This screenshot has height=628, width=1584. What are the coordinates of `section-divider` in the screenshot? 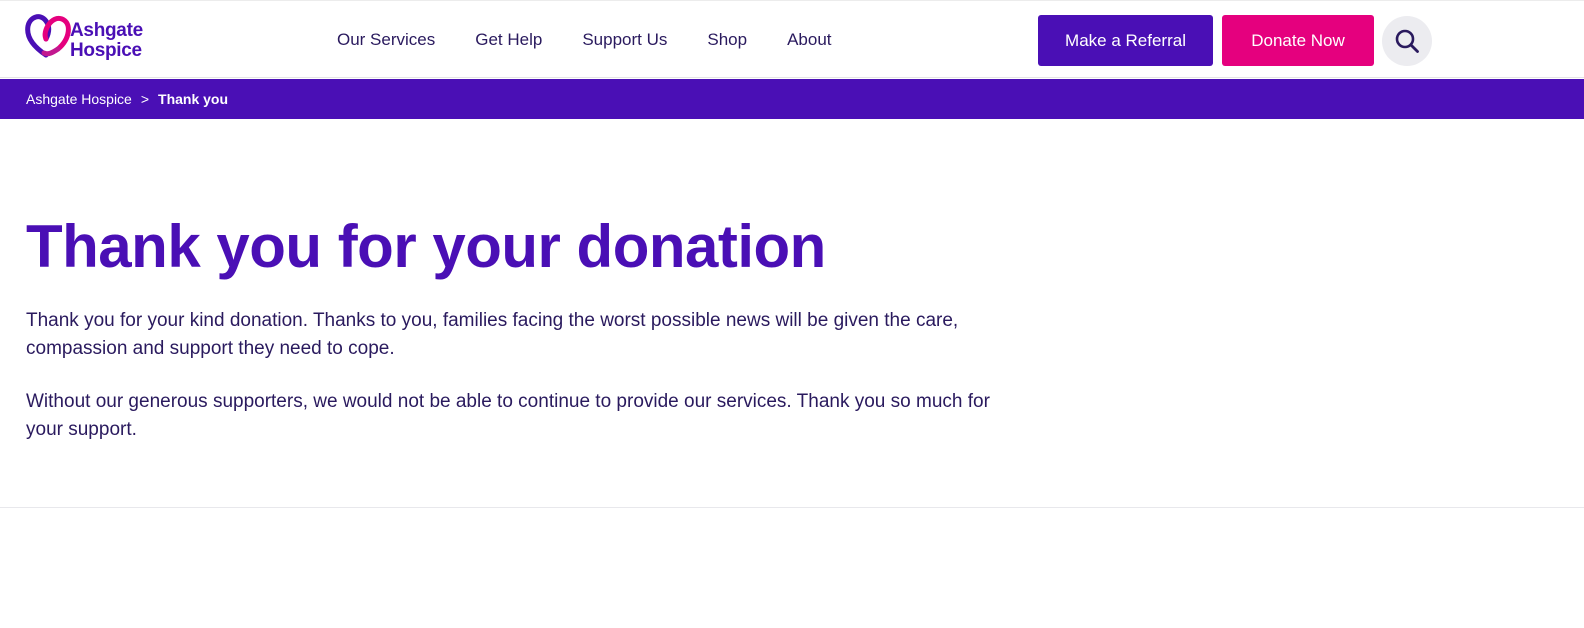 It's located at (792, 507).